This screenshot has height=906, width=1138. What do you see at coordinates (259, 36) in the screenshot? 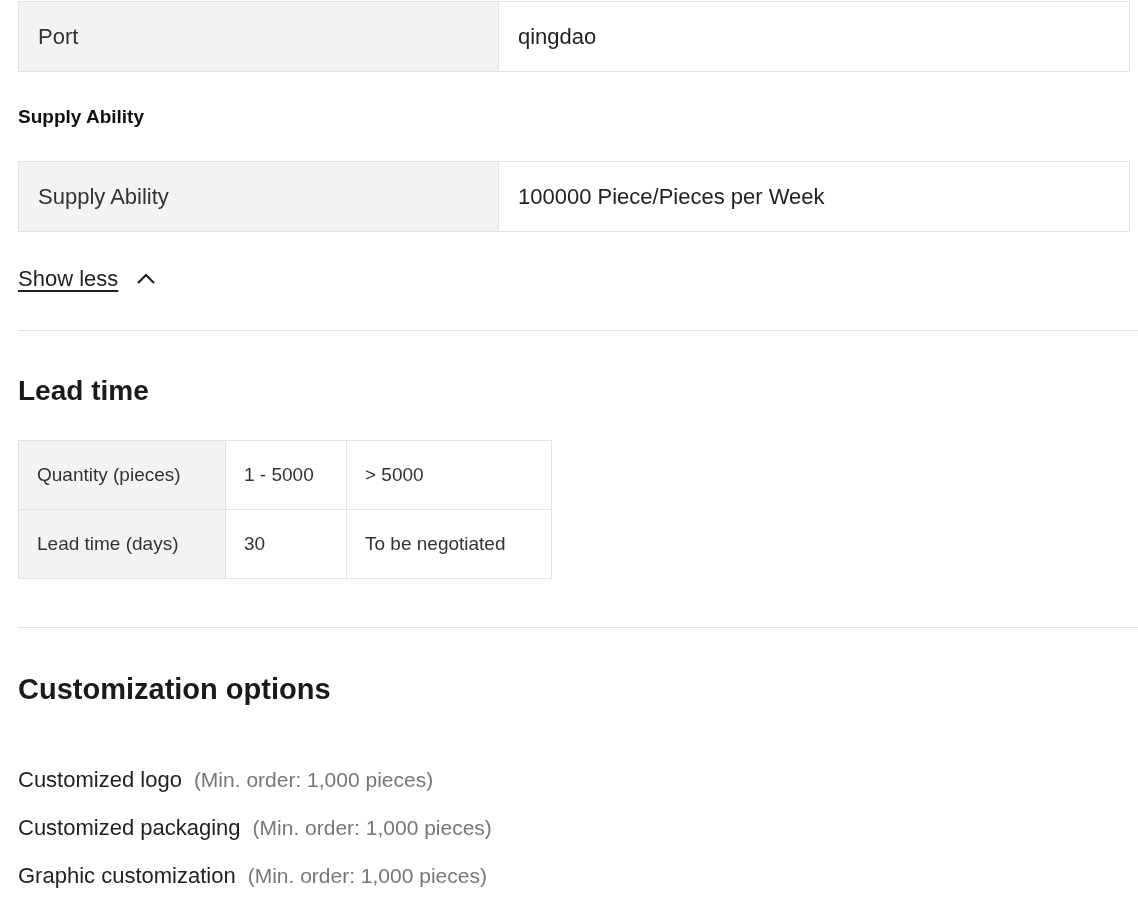
I see `attribute-label: Port` at bounding box center [259, 36].